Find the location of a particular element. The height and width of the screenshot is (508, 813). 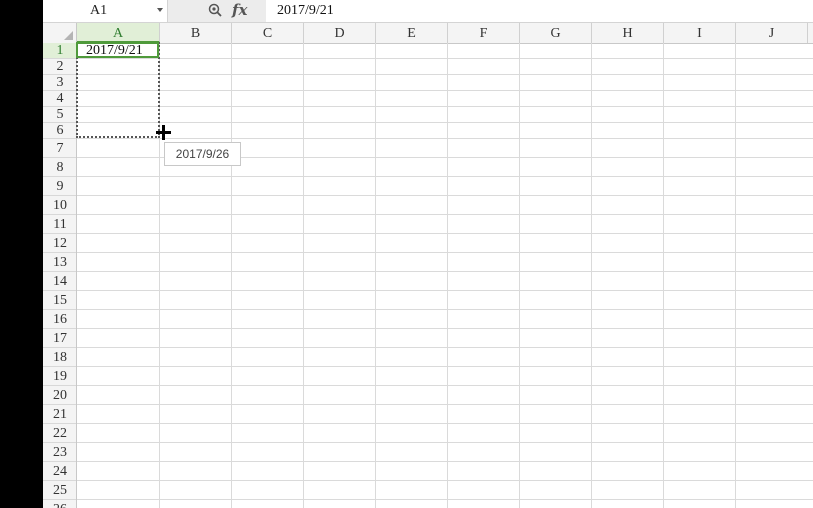

row-header-19: 19 is located at coordinates (59, 376).